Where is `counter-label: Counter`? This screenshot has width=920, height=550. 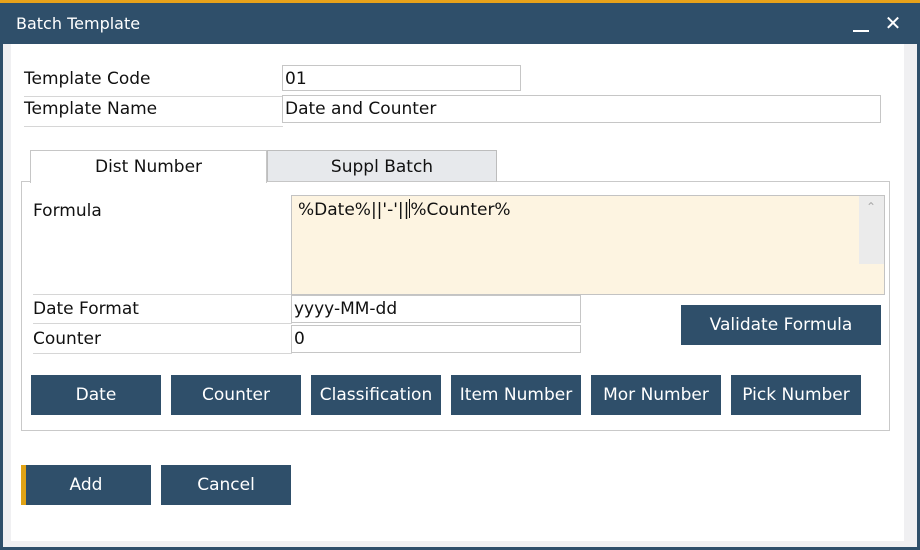 counter-label: Counter is located at coordinates (67, 339).